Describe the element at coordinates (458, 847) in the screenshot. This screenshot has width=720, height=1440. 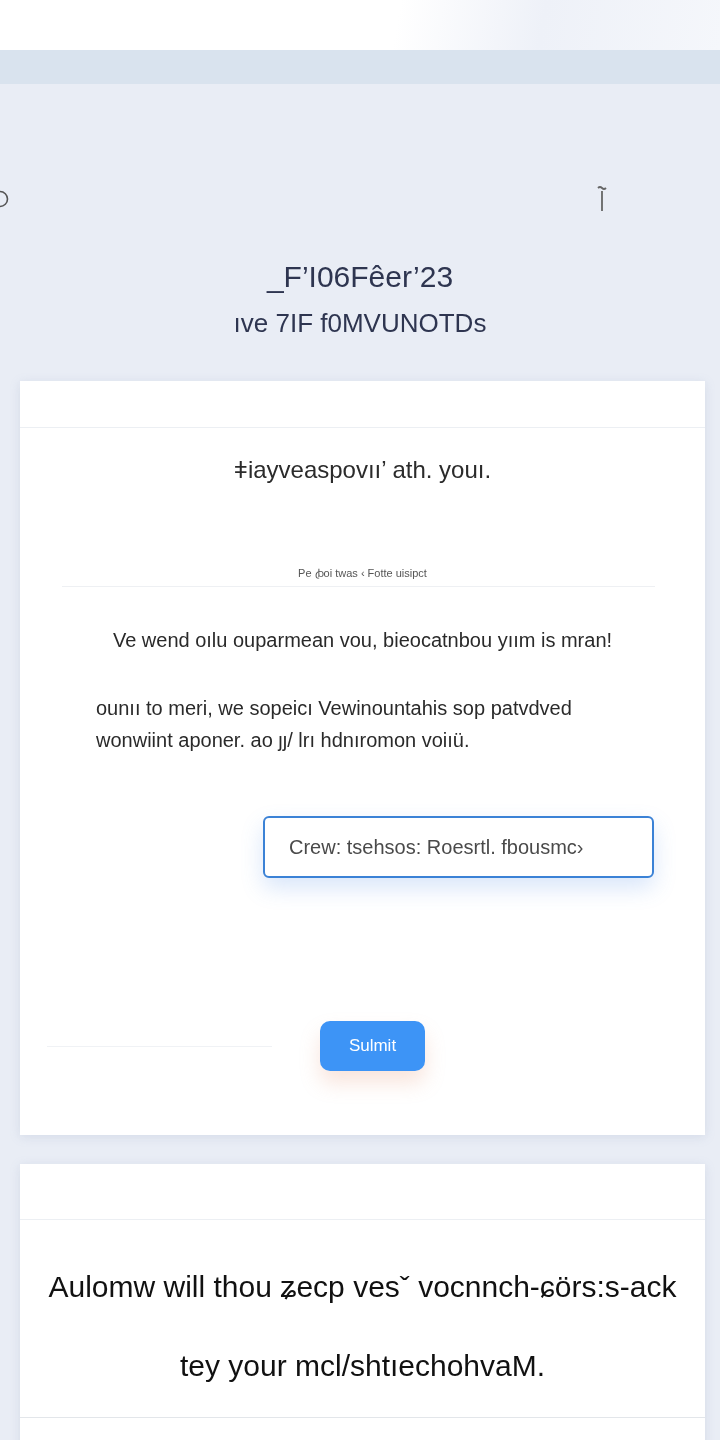
I see `text-input-field: Crew: tsehsos: Roesrtl. fbousmc›` at that location.